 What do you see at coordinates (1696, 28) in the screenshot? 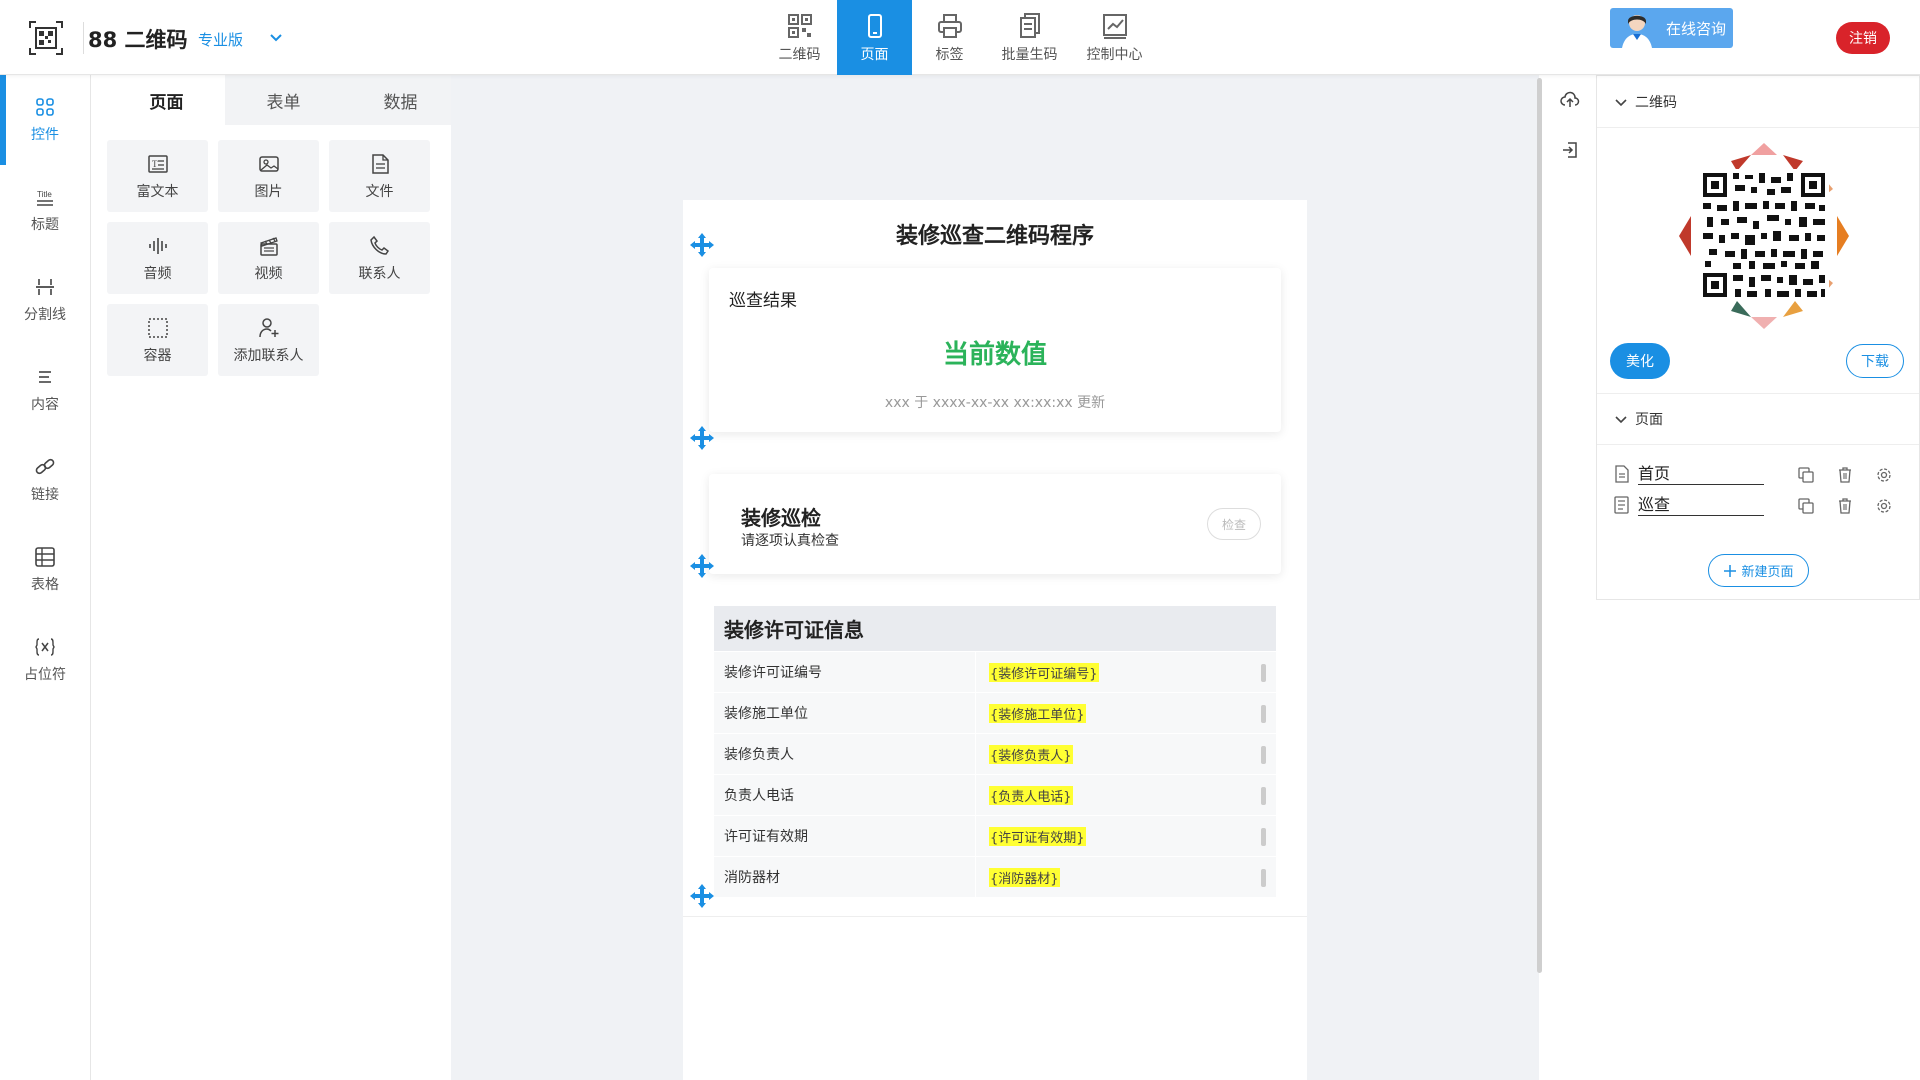
I see `online-consult-label: 在线咨询` at bounding box center [1696, 28].